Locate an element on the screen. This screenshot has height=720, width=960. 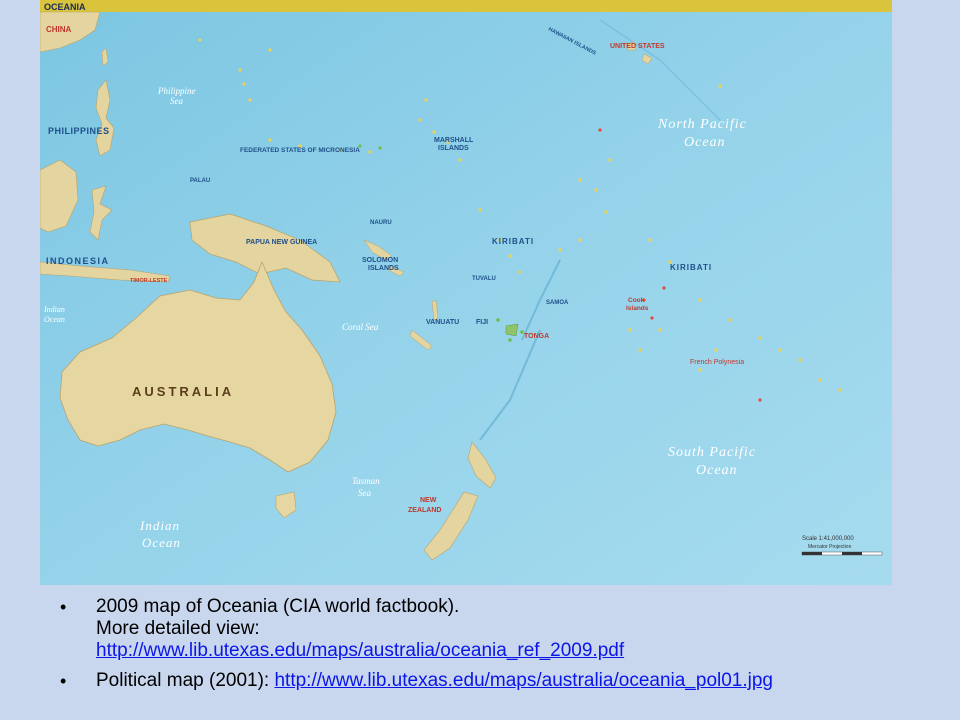
cook-islands-label-2: Islands is located at coordinates (637, 308).